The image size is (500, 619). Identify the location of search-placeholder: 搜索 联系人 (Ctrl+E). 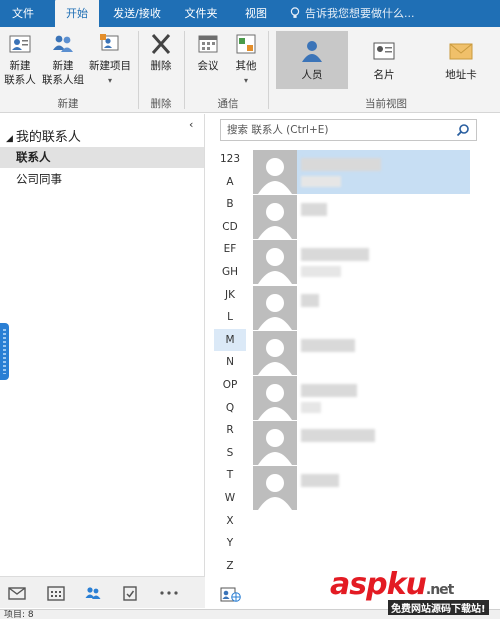
(278, 130).